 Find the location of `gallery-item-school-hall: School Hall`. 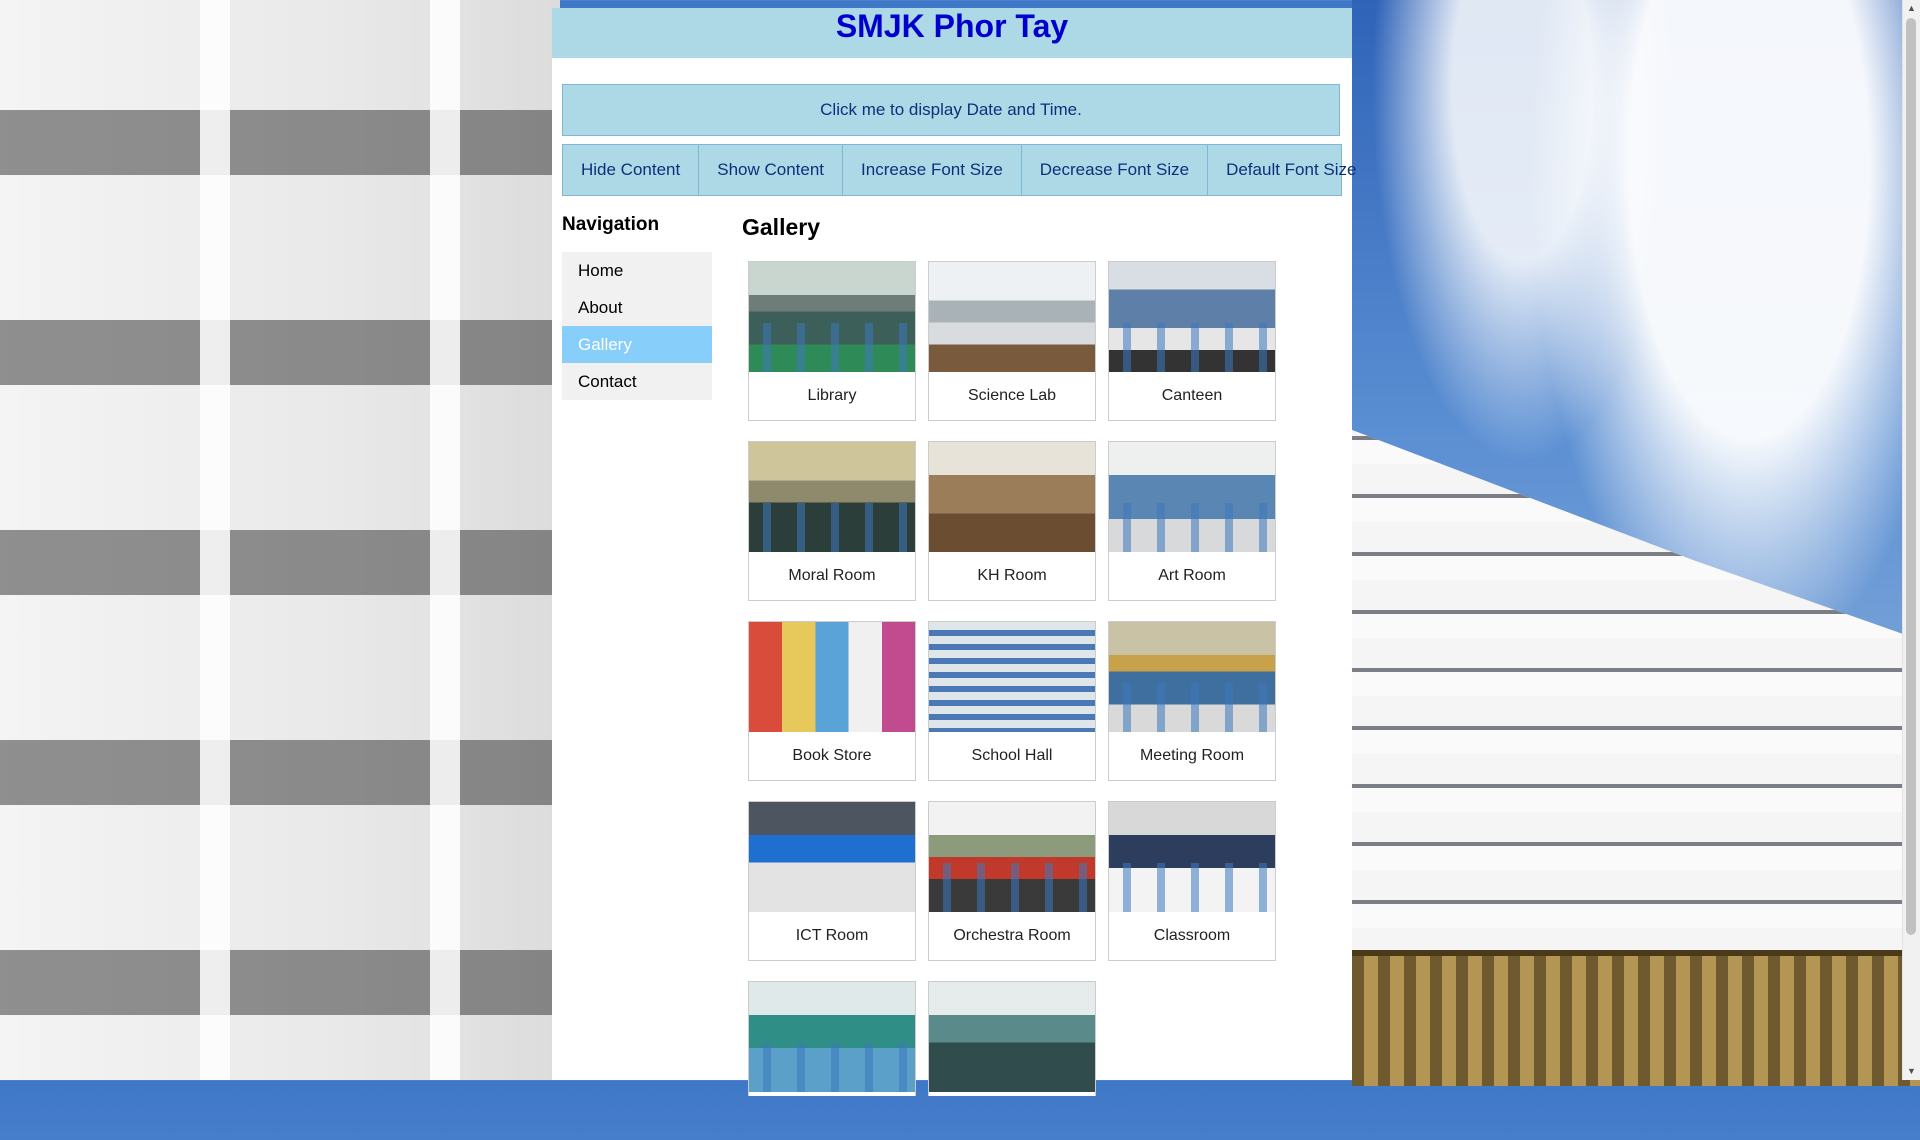

gallery-item-school-hall: School Hall is located at coordinates (1012, 701).